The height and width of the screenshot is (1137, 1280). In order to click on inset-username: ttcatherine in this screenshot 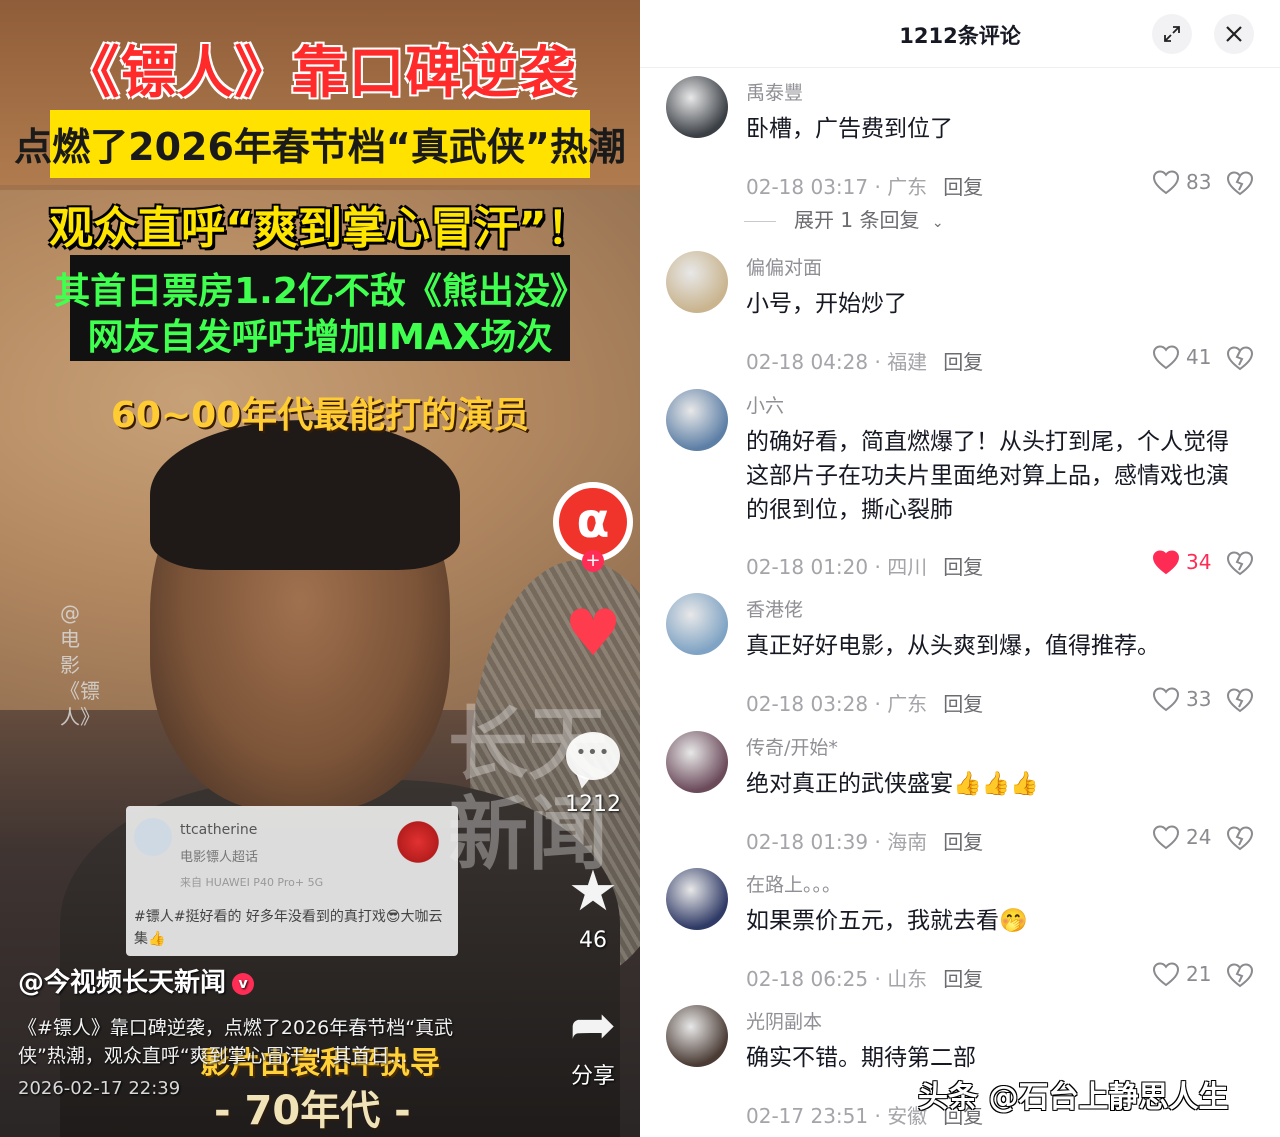, I will do `click(219, 830)`.